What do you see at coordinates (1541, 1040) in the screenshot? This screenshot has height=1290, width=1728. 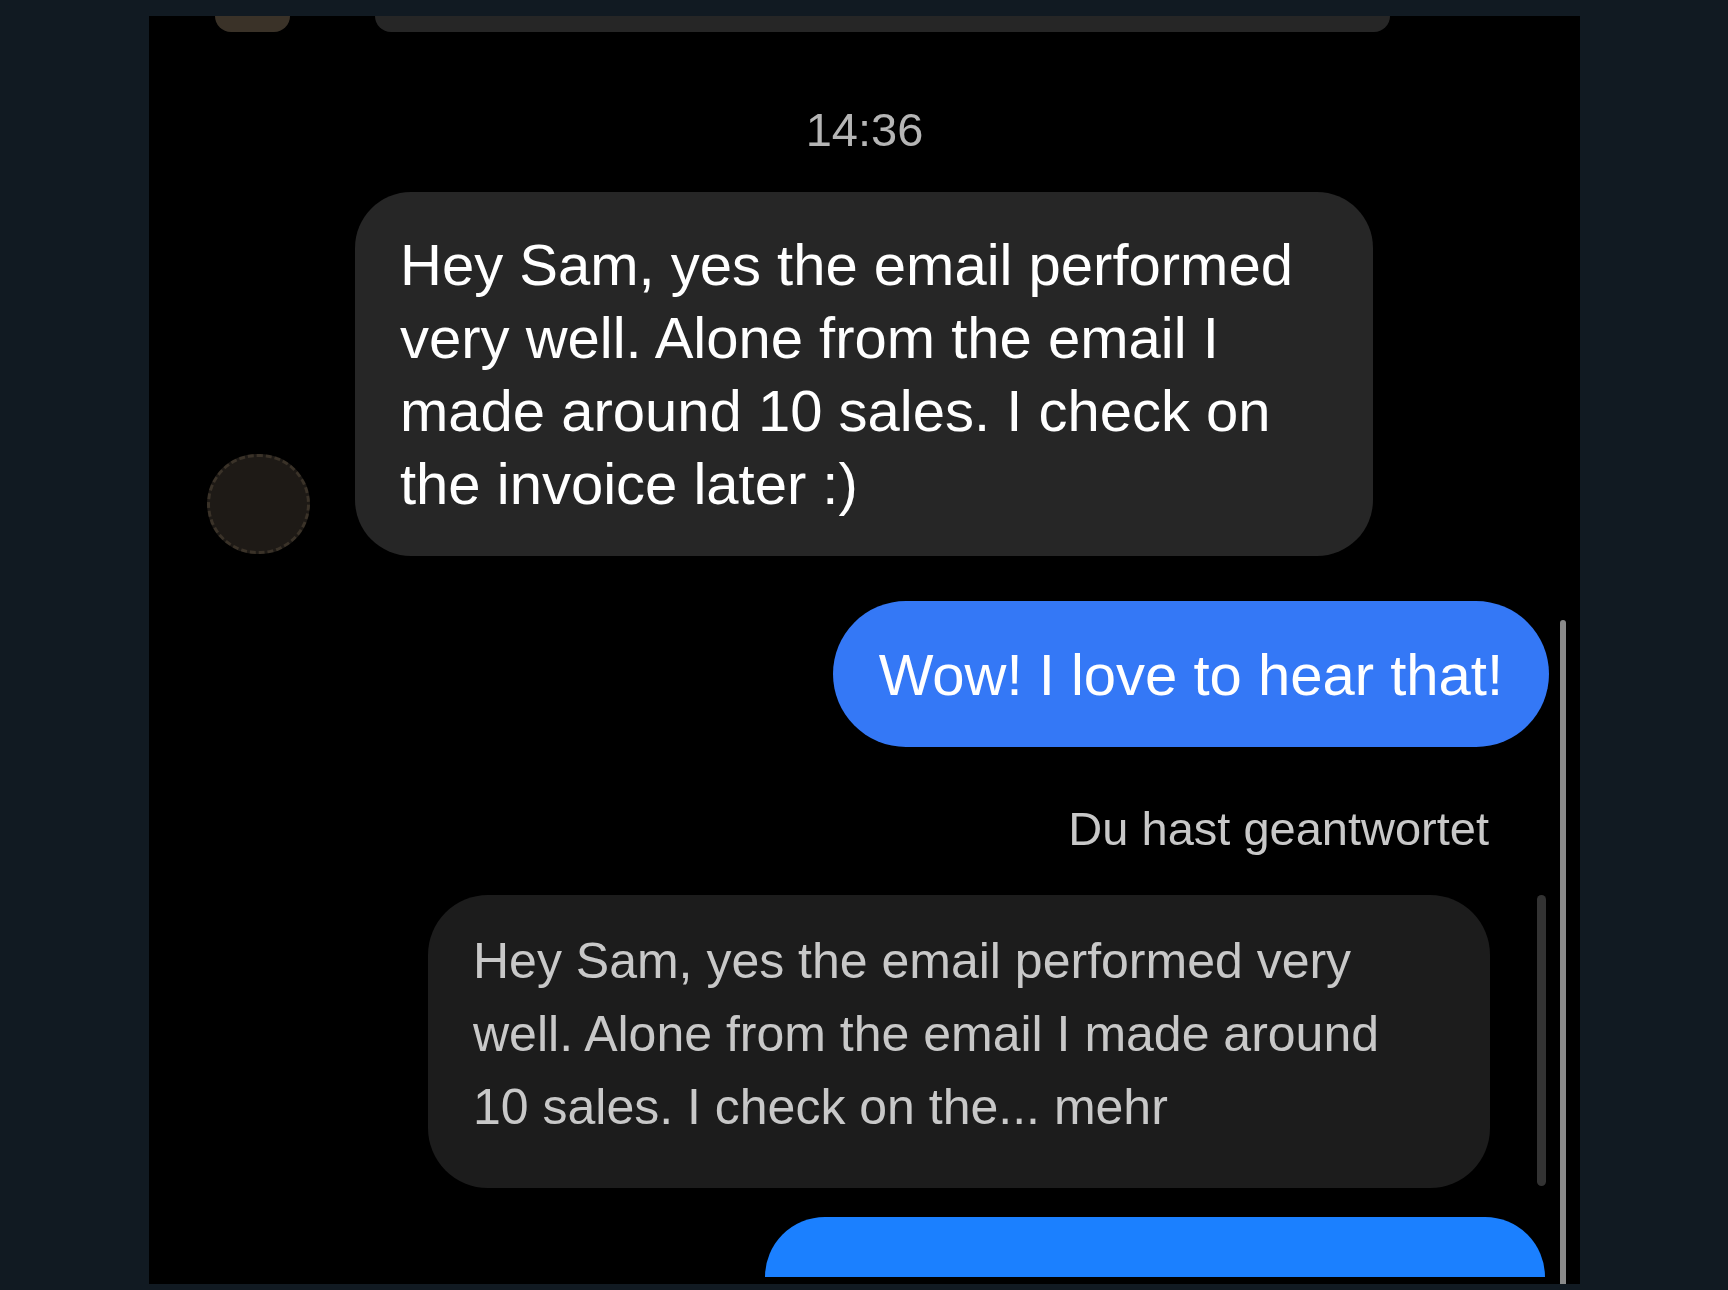 I see `quote-scrollbar` at bounding box center [1541, 1040].